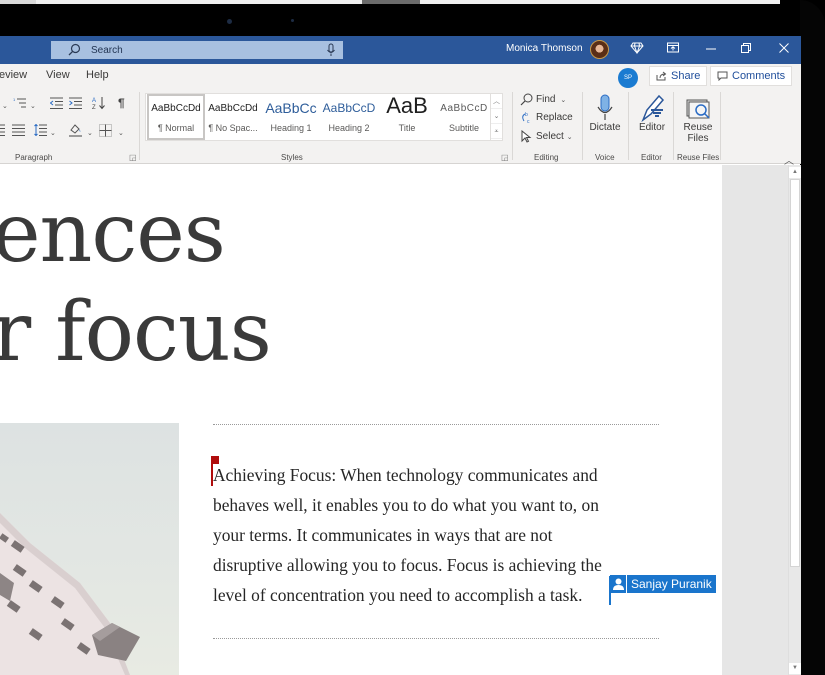 The image size is (825, 675). Describe the element at coordinates (746, 49) in the screenshot. I see `restore-icon` at that location.